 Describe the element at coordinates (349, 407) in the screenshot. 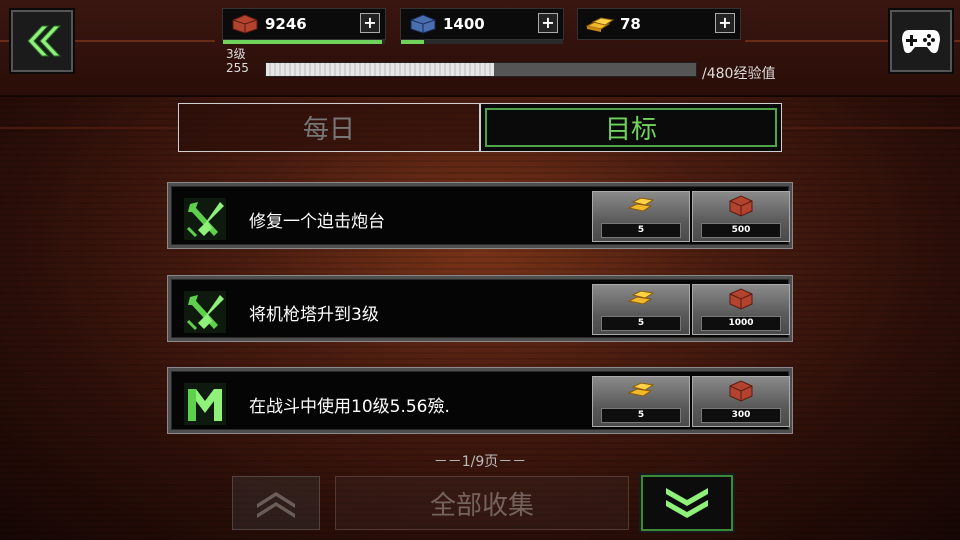

I see `mission-text: 在战斗中使用10级5.56殮.` at that location.